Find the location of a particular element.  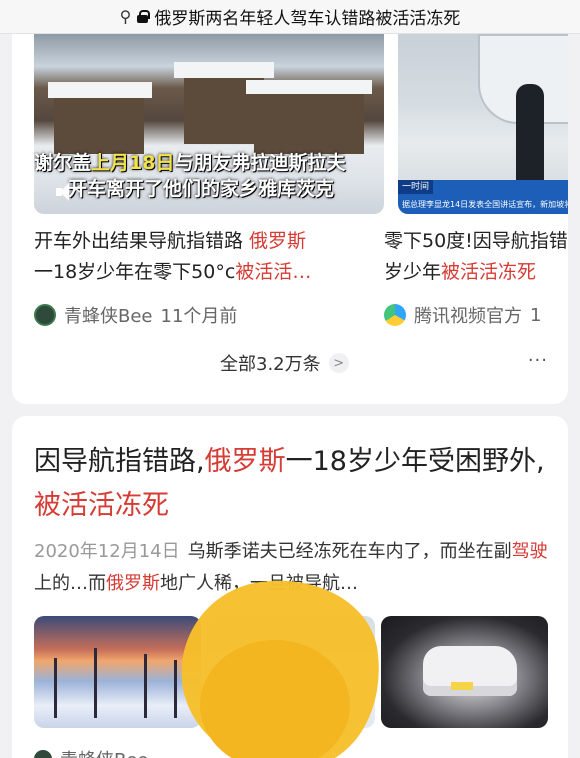

video-thumbnail-1: 谢尔盖上月18日与朋友弗拉迪斯拉夫 开车离开了他们的家乡雅库茨克 × is located at coordinates (209, 124).